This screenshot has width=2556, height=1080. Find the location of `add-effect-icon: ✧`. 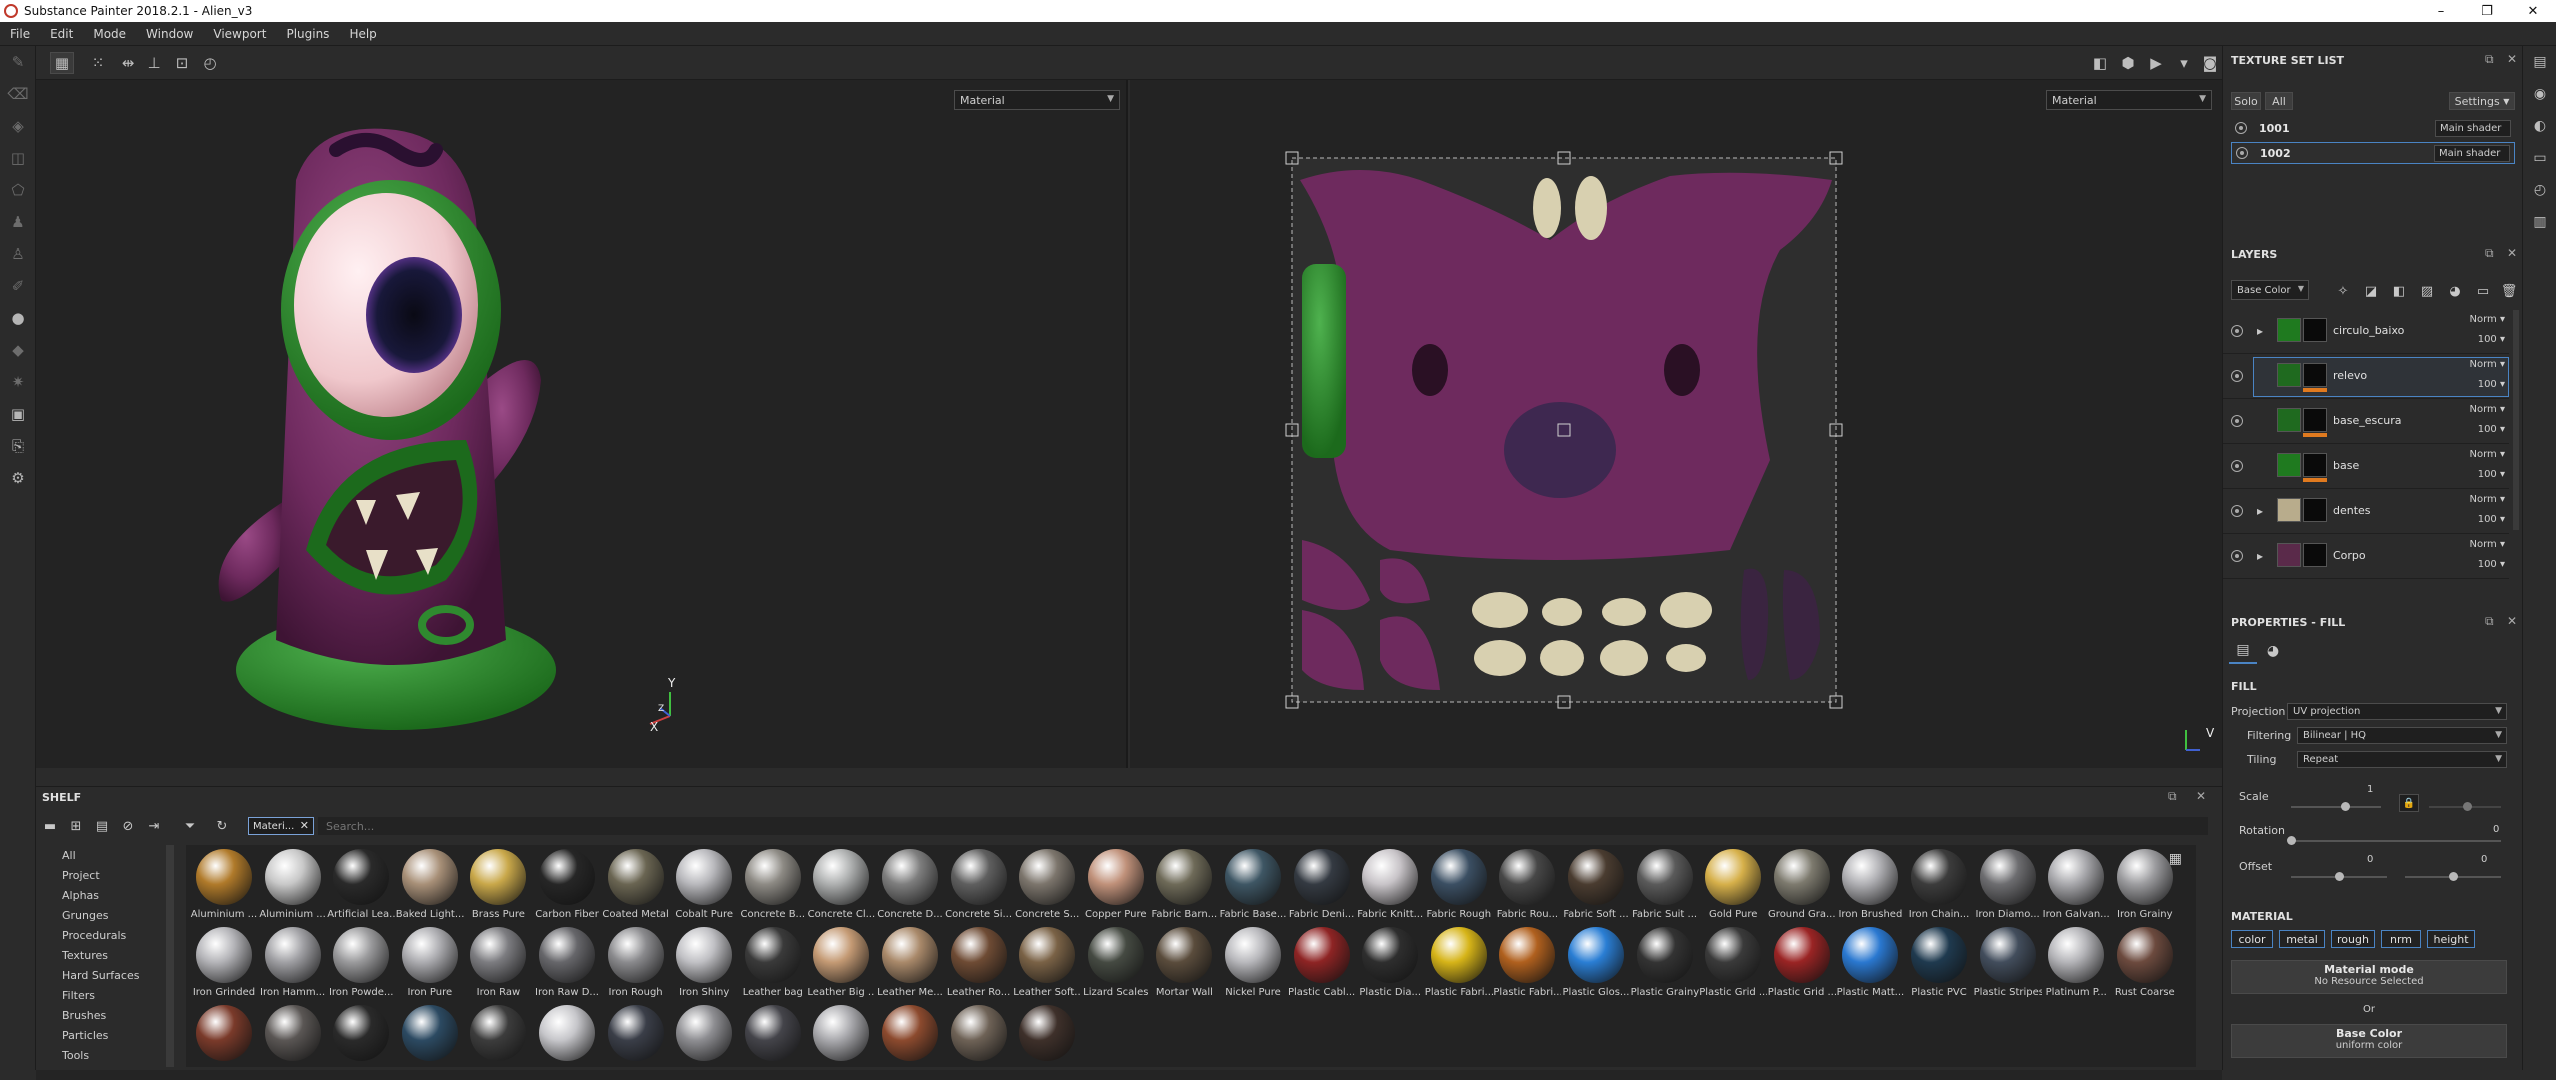

add-effect-icon: ✧ is located at coordinates (2343, 291).